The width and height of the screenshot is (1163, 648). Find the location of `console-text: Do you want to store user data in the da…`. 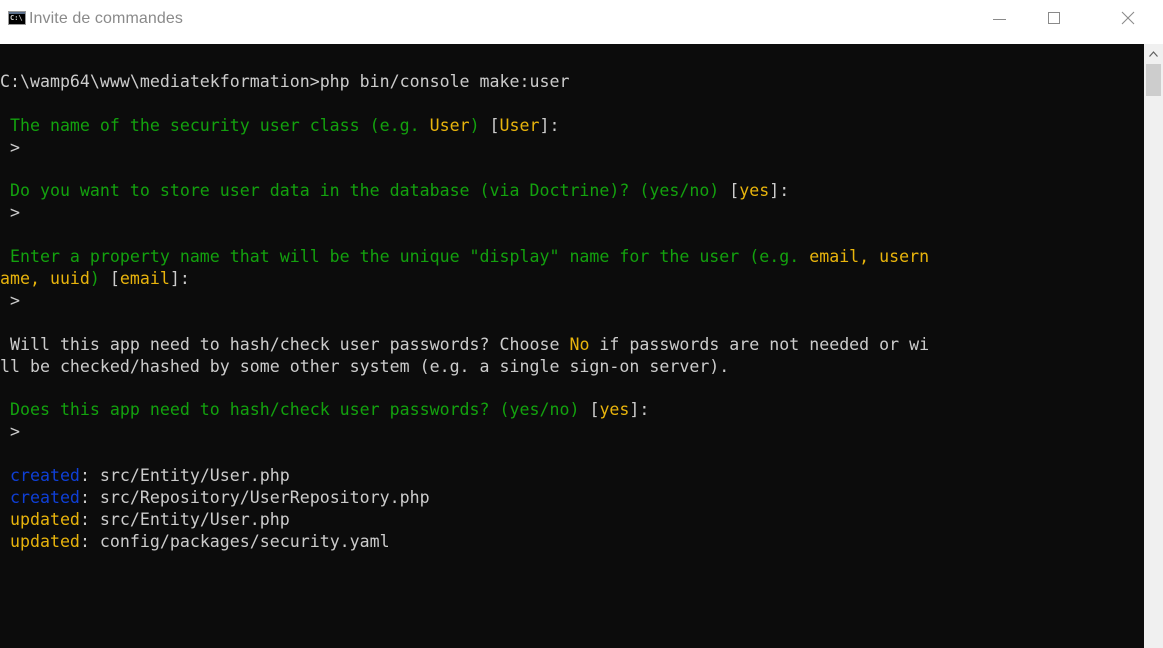

console-text: Do you want to store user data in the da… is located at coordinates (365, 191).